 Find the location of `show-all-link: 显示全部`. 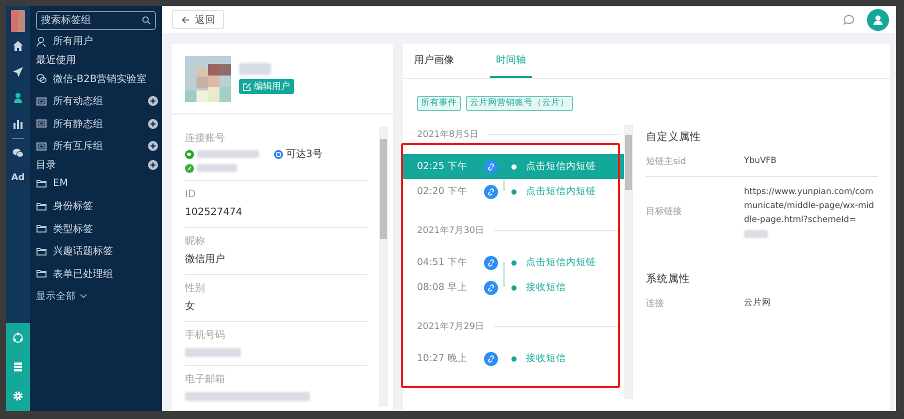

show-all-link: 显示全部 is located at coordinates (61, 296).